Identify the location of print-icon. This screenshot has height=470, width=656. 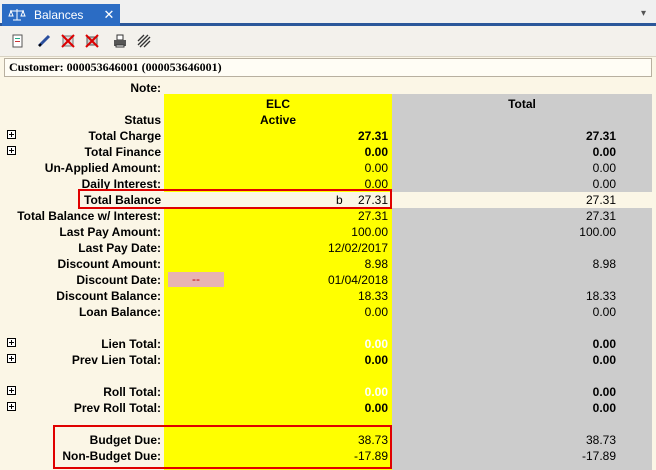
(120, 41).